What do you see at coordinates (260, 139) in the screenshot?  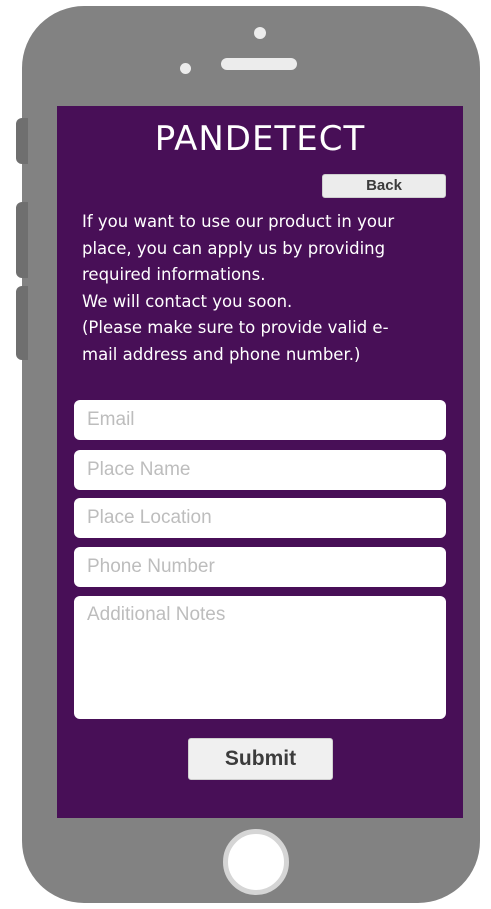 I see `app-title: PANDETECT` at bounding box center [260, 139].